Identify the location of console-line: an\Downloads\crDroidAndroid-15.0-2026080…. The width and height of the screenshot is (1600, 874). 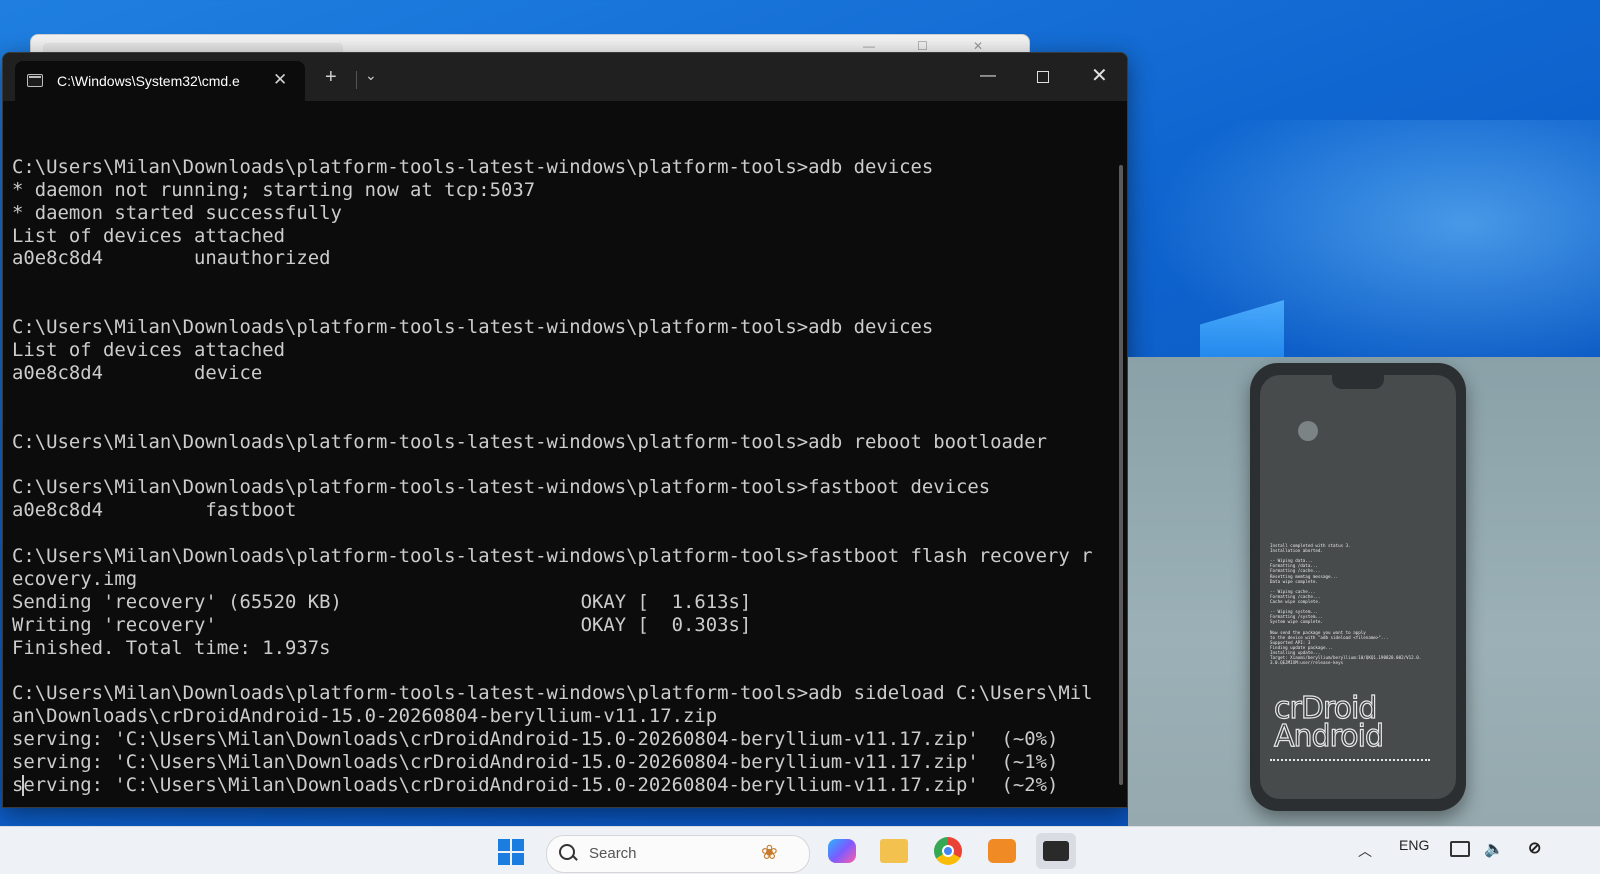
(365, 716).